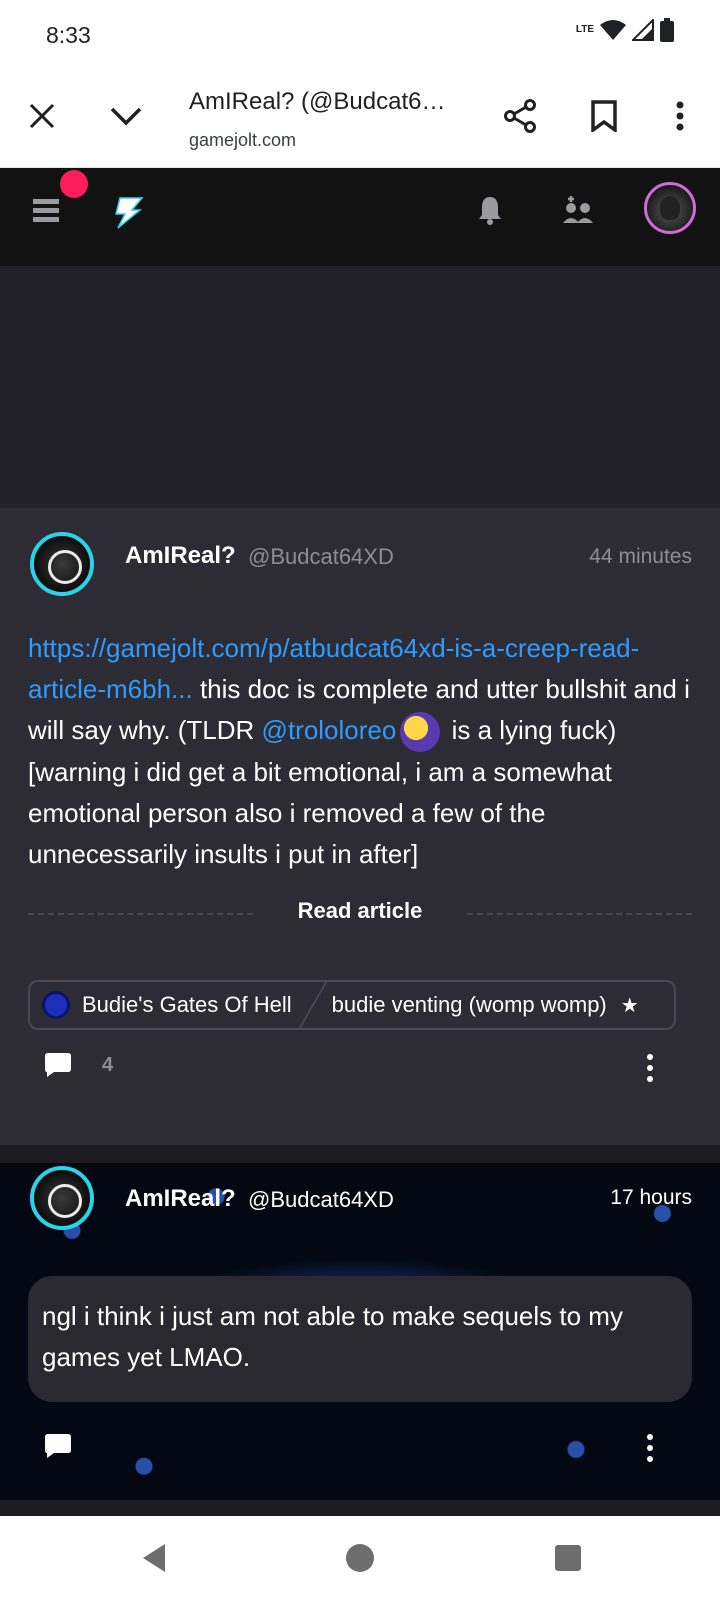  What do you see at coordinates (78, 1065) in the screenshot?
I see `comments-button: 4` at bounding box center [78, 1065].